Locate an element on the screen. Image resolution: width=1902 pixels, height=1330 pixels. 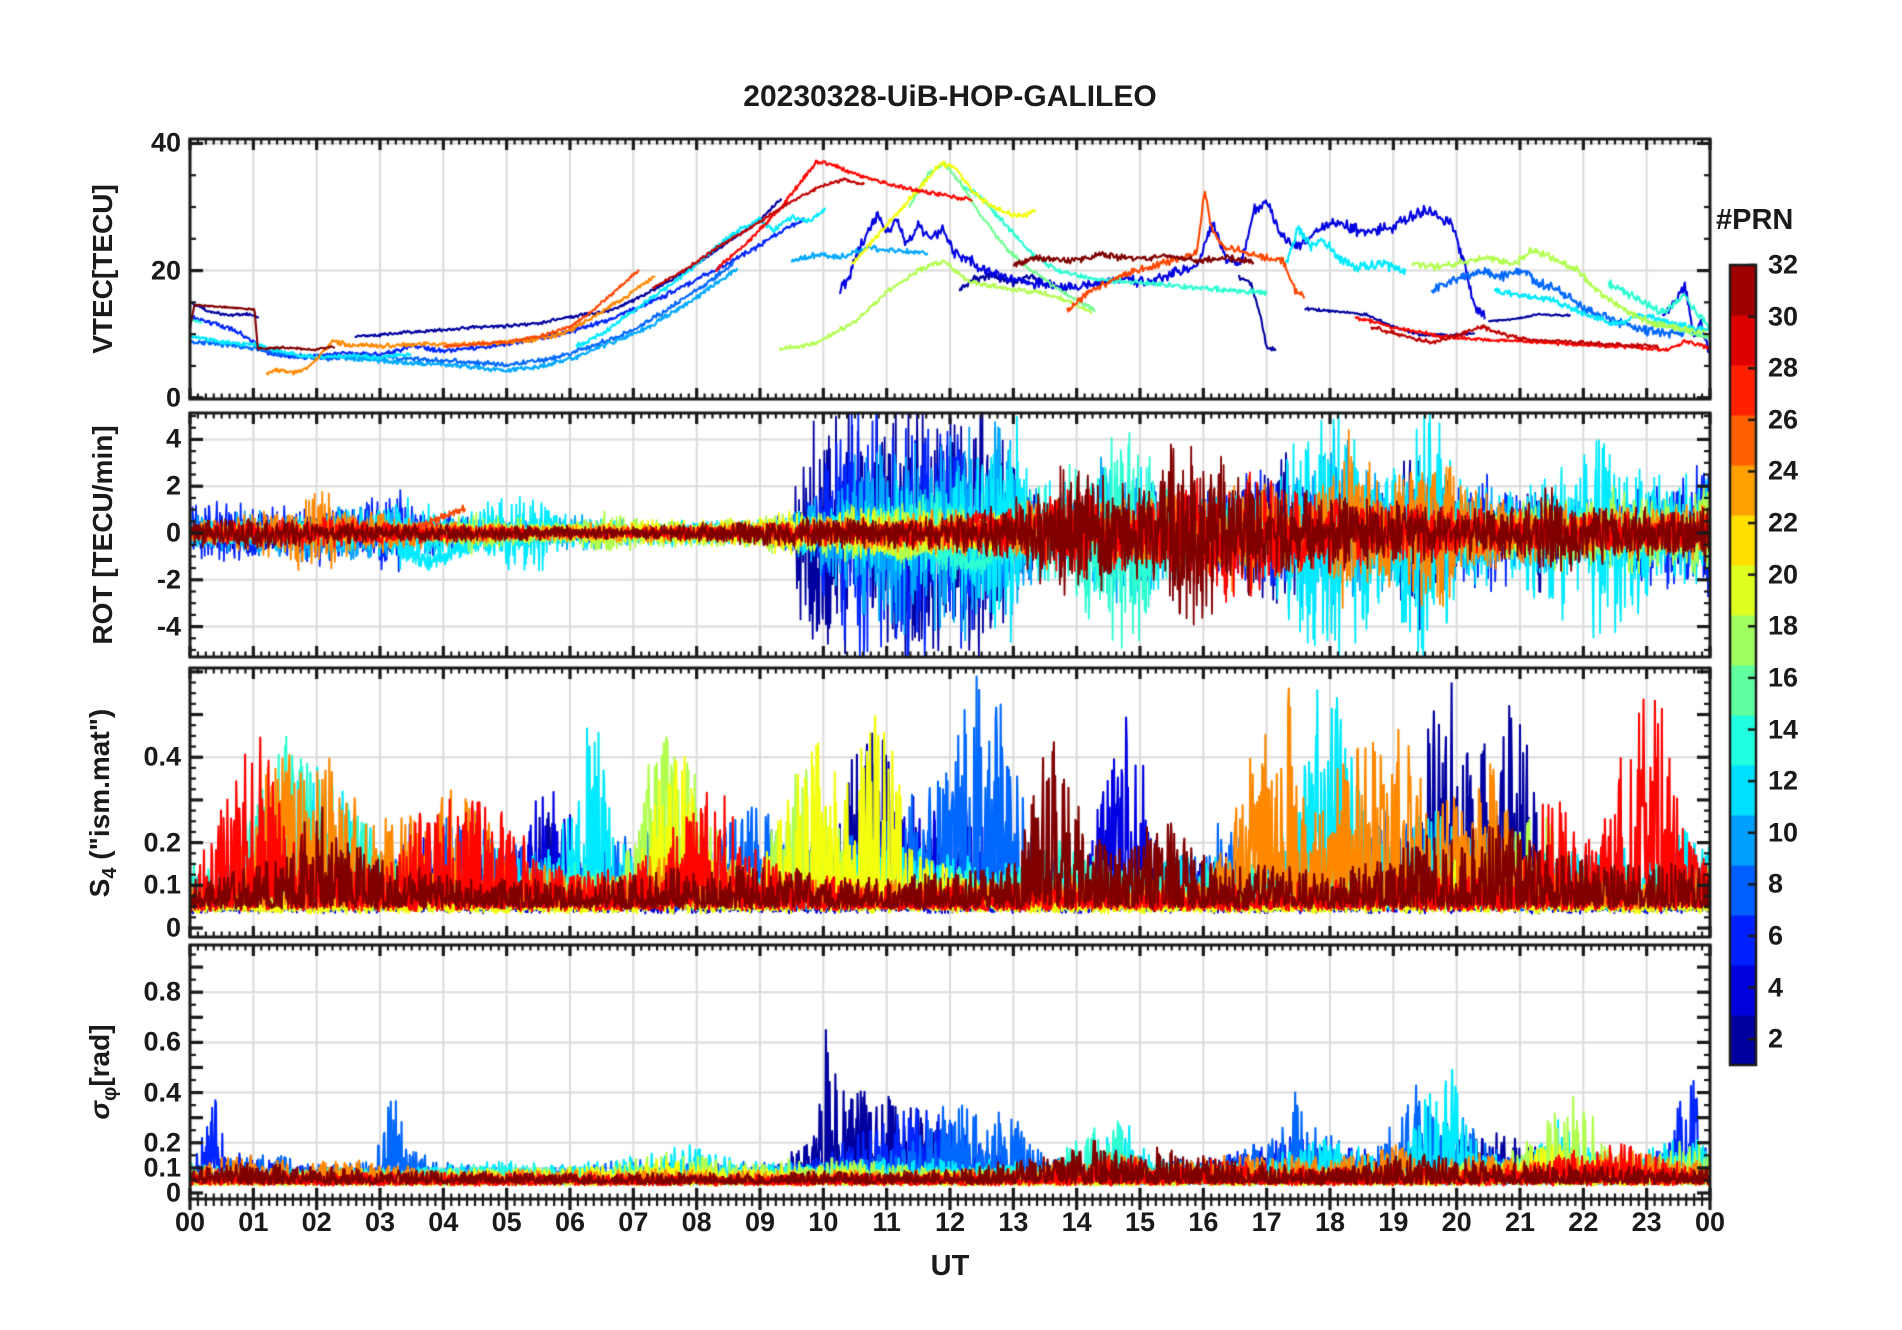
y-axis-label-sigma-phi: σφ[rad] is located at coordinates (102, 1072).